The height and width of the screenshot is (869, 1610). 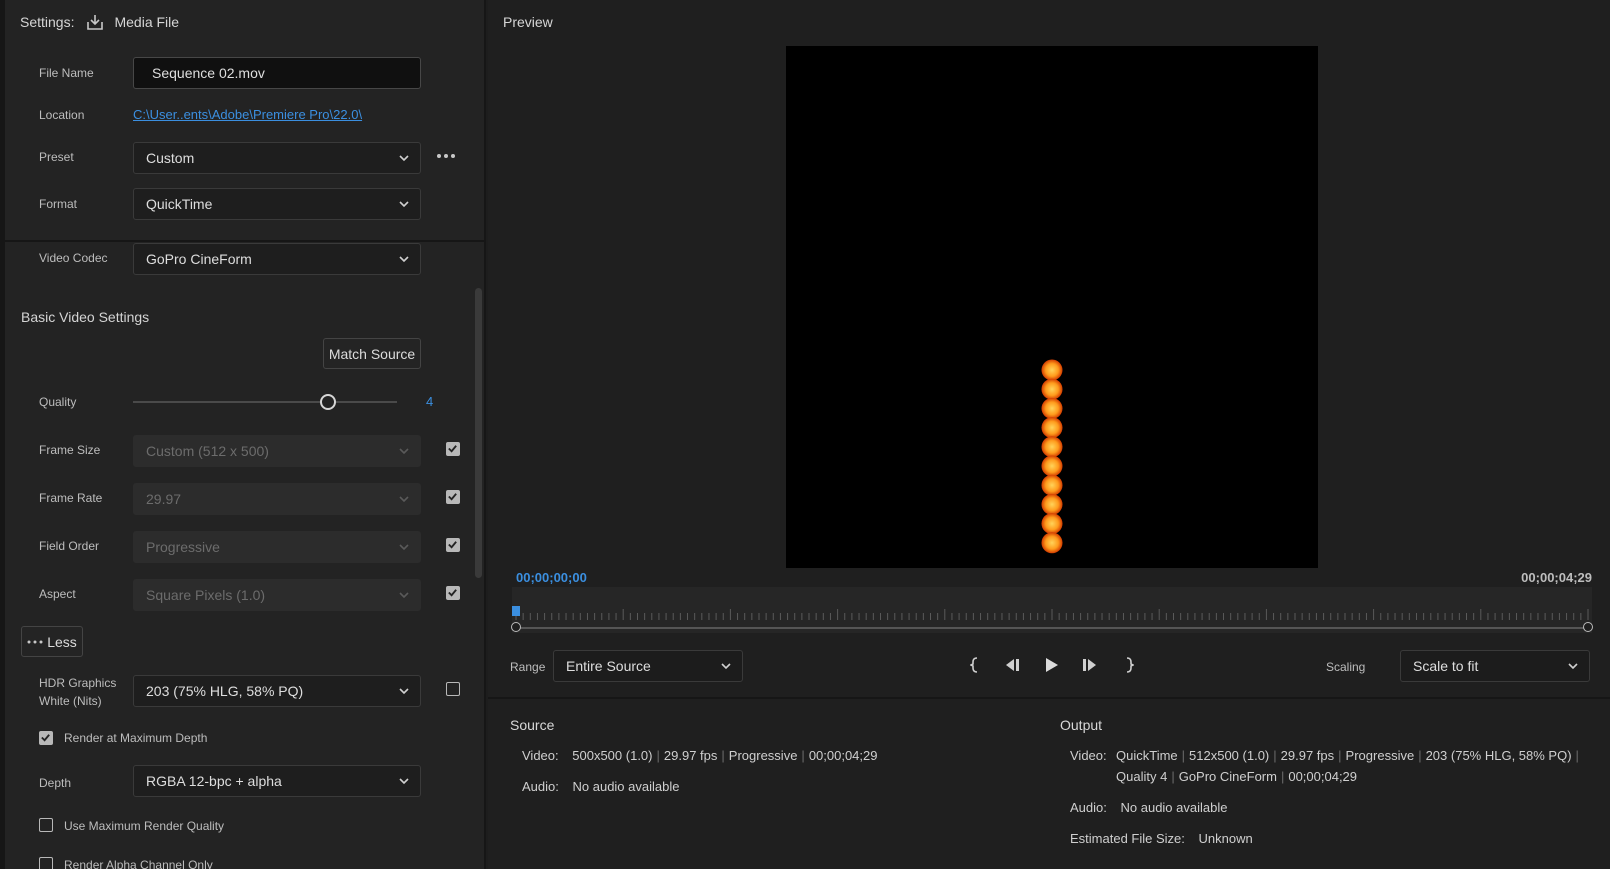 What do you see at coordinates (66, 73) in the screenshot?
I see `file-name-label: File Name` at bounding box center [66, 73].